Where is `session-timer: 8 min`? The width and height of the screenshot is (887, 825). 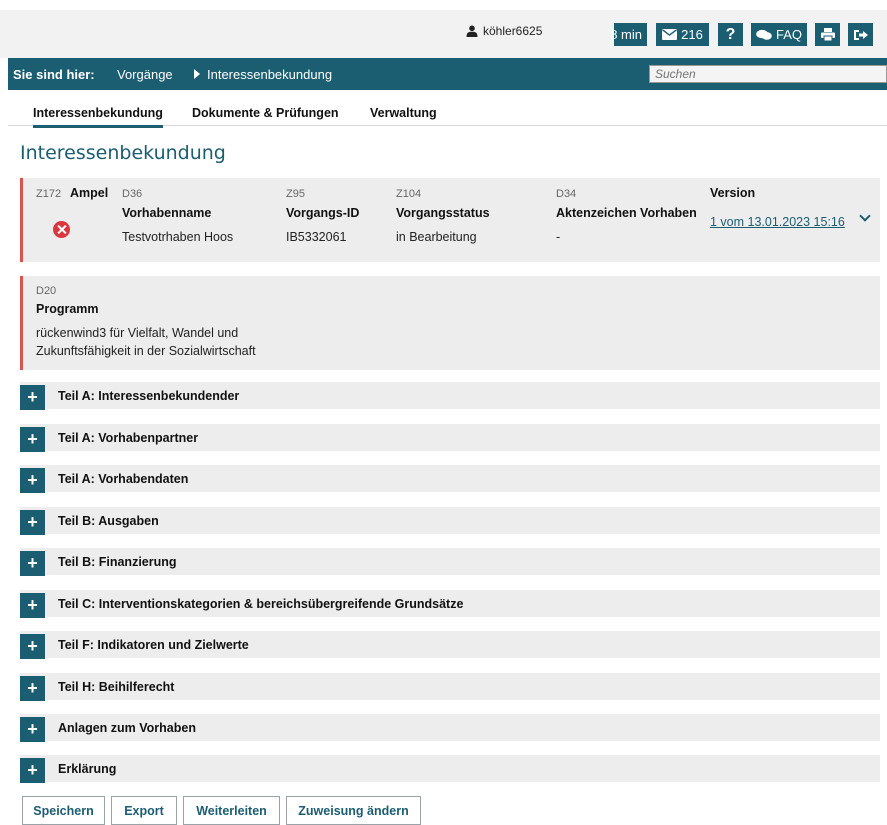
session-timer: 8 min is located at coordinates (628, 34).